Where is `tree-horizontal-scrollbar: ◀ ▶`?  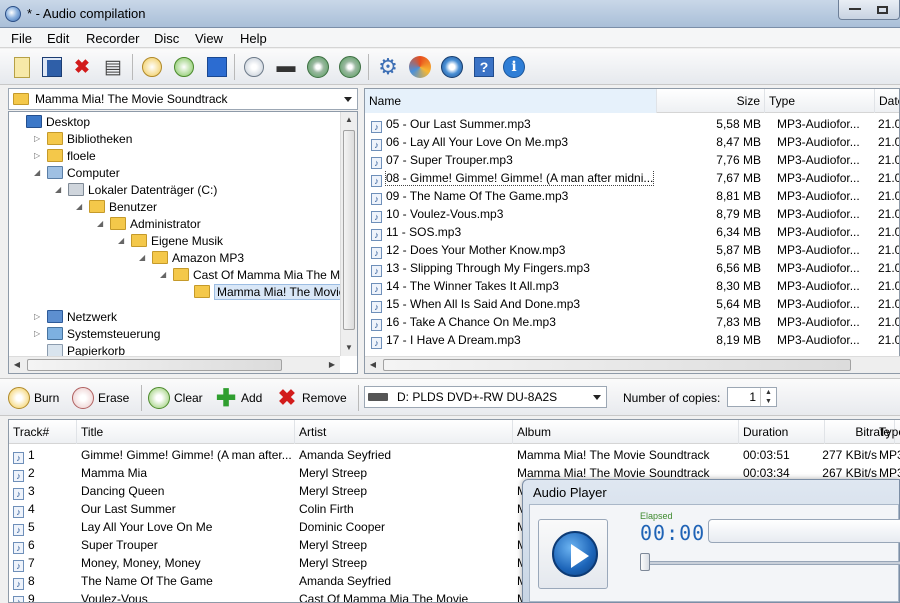 tree-horizontal-scrollbar: ◀ ▶ is located at coordinates (174, 364).